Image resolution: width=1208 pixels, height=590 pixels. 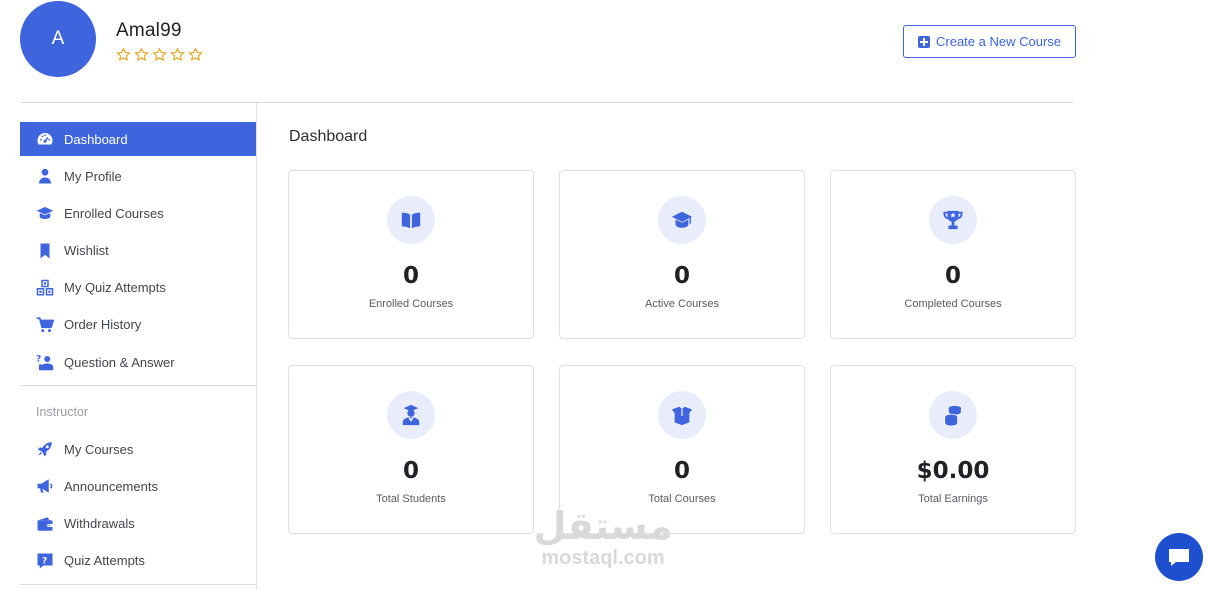 What do you see at coordinates (682, 254) in the screenshot?
I see `stat-card-active-courses: 0 Active Courses` at bounding box center [682, 254].